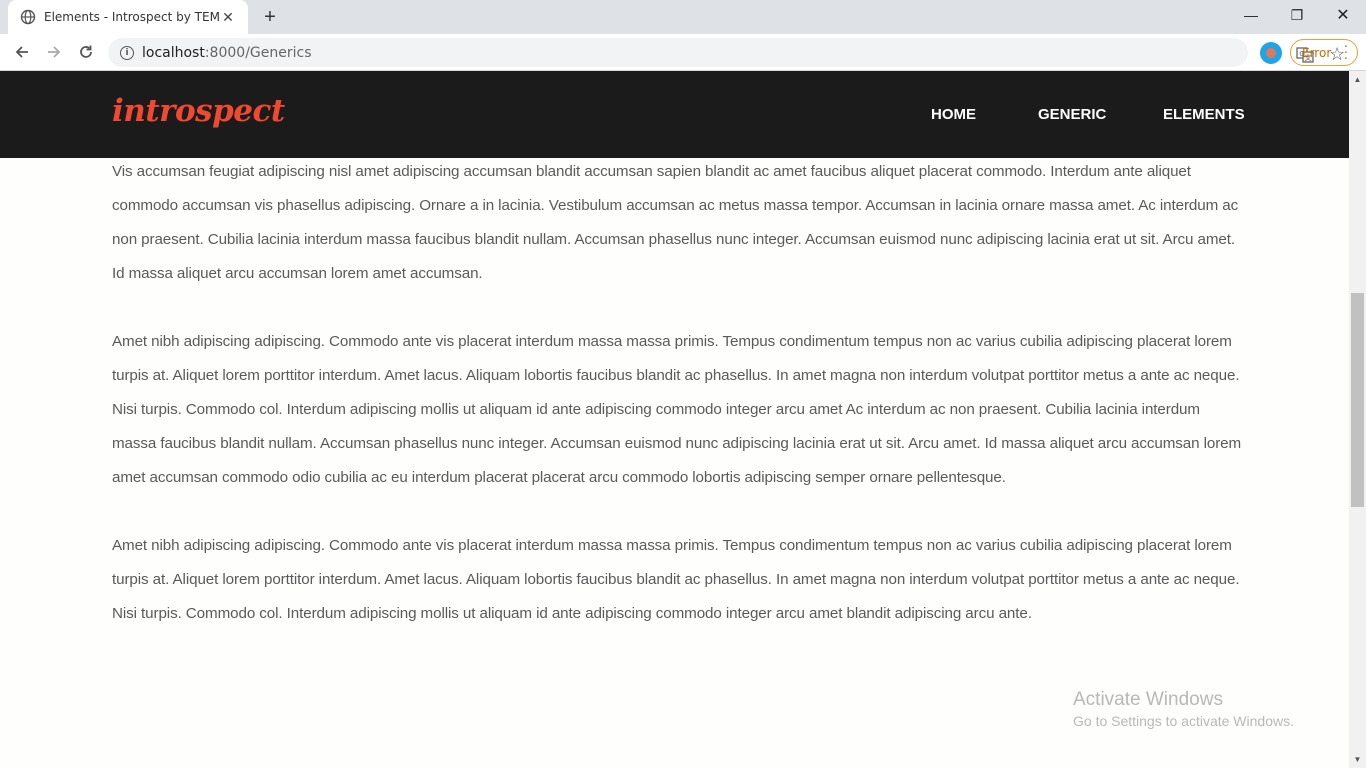 This screenshot has width=1366, height=768. Describe the element at coordinates (1324, 52) in the screenshot. I see `error-button: Error · · ·` at that location.